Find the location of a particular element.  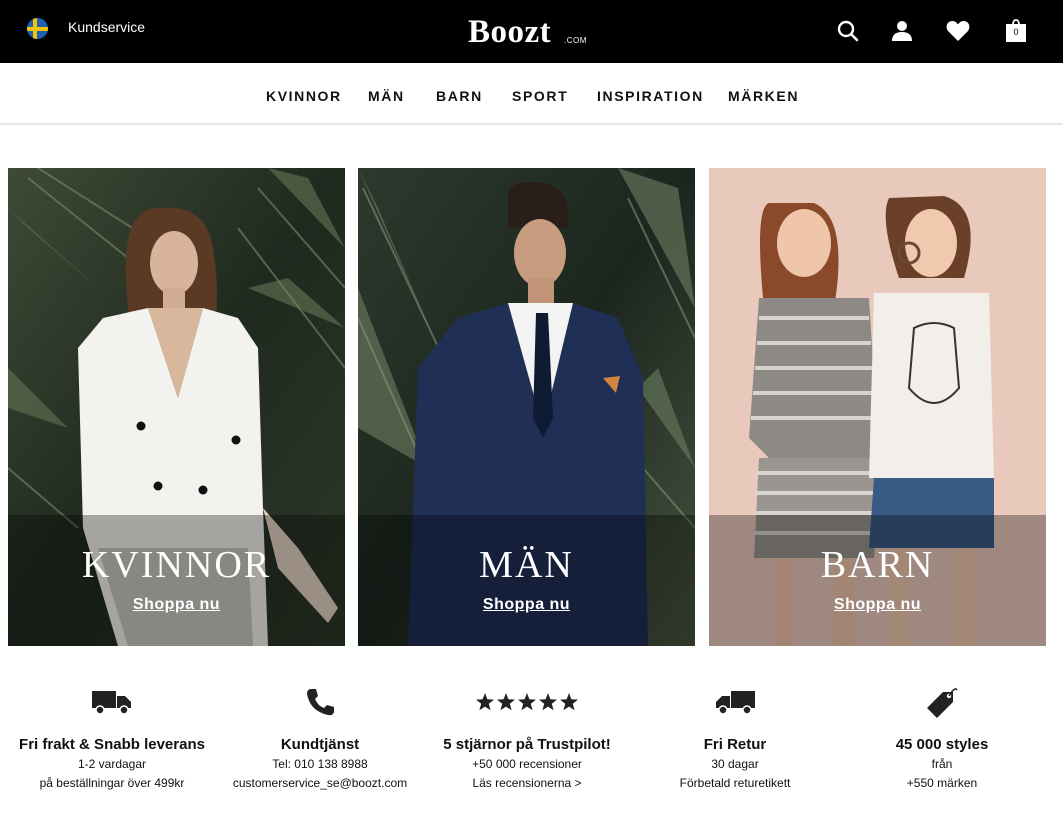

logo-suffix: .COM is located at coordinates (575, 40).